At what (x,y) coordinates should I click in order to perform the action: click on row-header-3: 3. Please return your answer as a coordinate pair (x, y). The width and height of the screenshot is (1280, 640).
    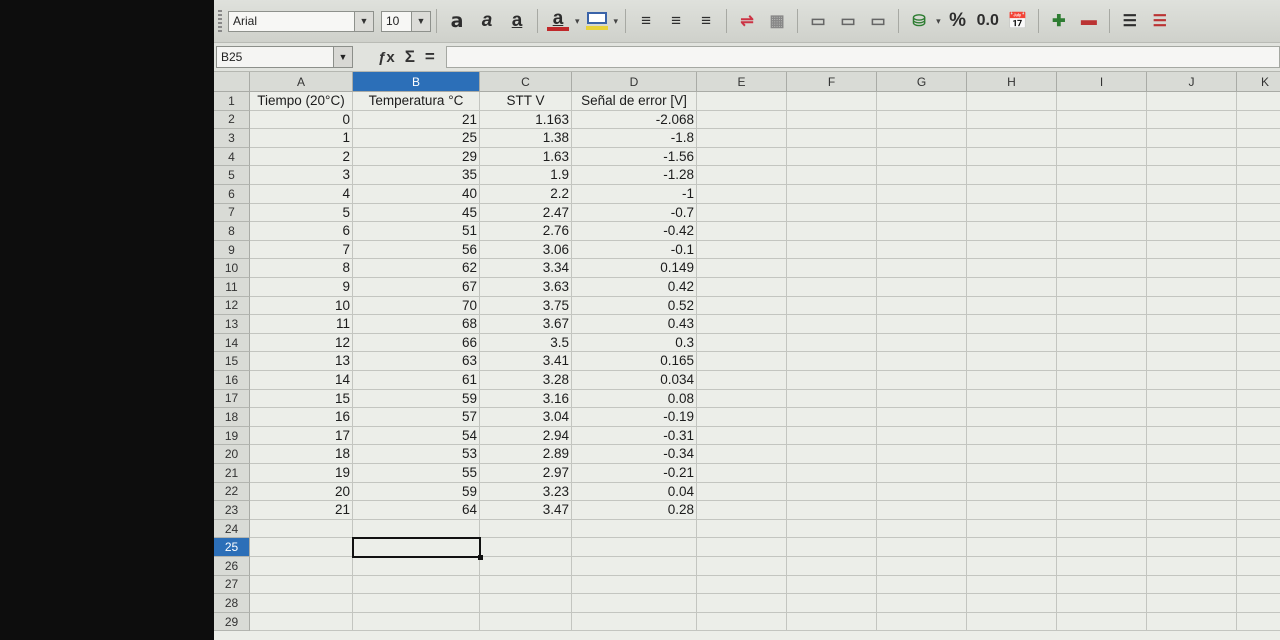
    Looking at the image, I should click on (232, 138).